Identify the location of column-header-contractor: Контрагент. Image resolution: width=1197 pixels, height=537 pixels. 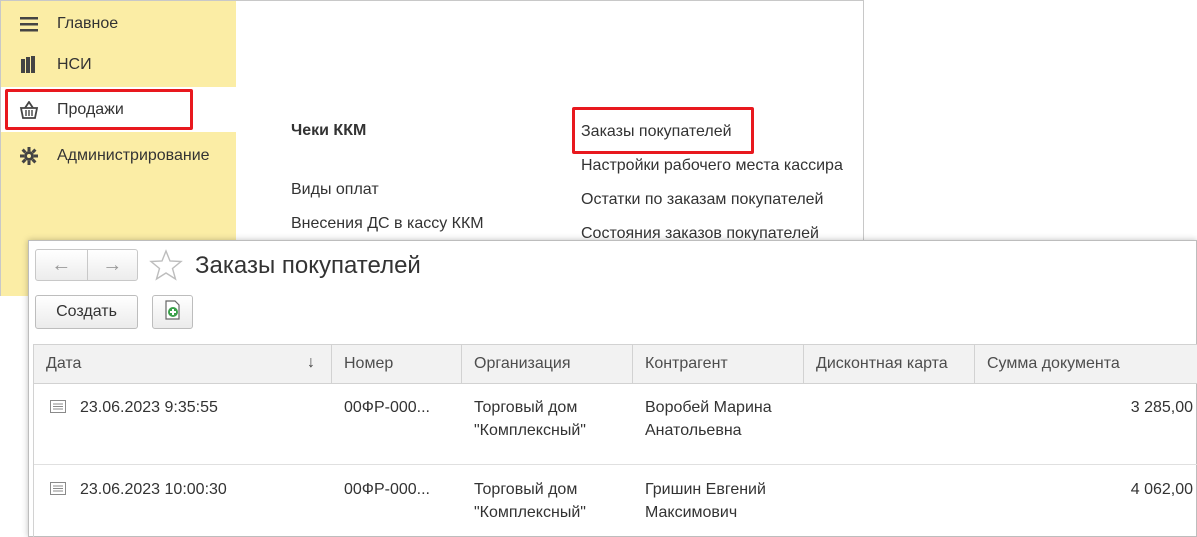
(718, 364).